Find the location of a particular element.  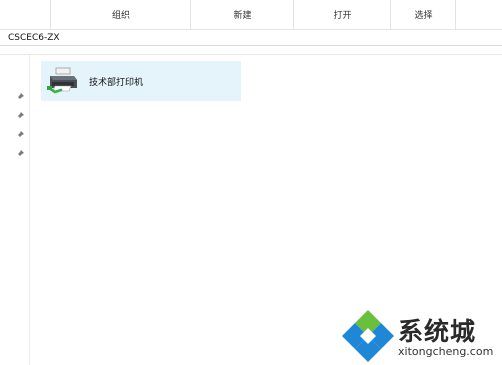

printer-item: 技术部打印机 is located at coordinates (141, 81).